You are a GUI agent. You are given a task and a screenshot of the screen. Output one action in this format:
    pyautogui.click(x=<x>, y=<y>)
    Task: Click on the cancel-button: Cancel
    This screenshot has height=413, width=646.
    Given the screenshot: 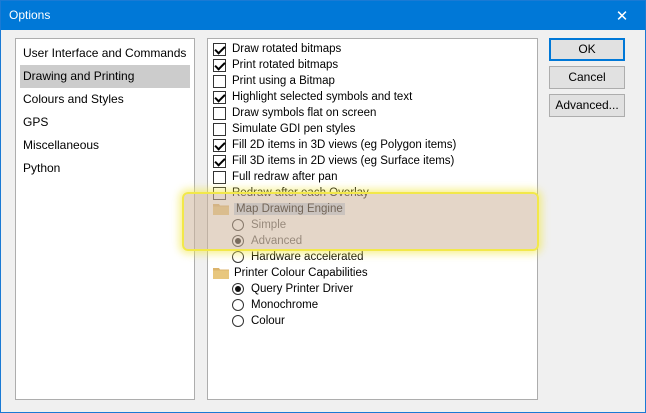 What is the action you would take?
    pyautogui.click(x=587, y=77)
    